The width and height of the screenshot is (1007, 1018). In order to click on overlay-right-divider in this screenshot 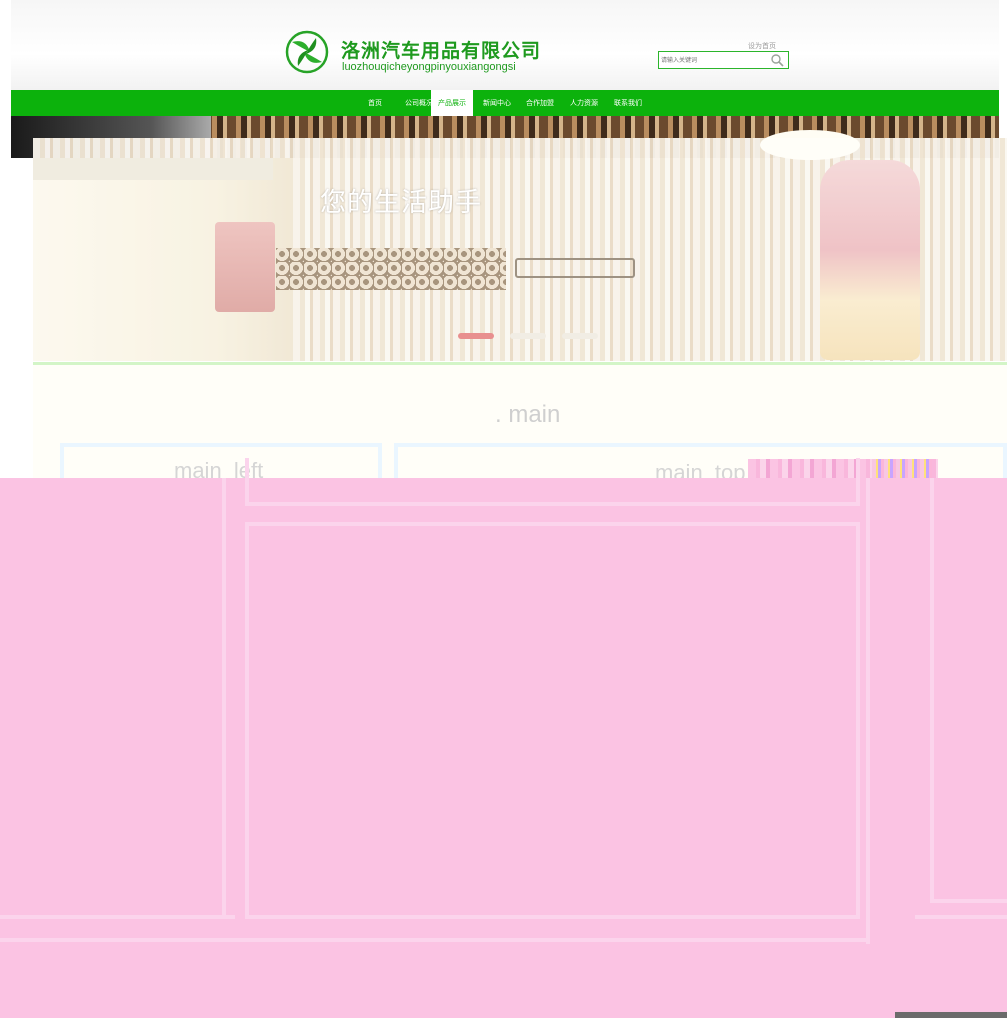, I will do `click(868, 711)`.